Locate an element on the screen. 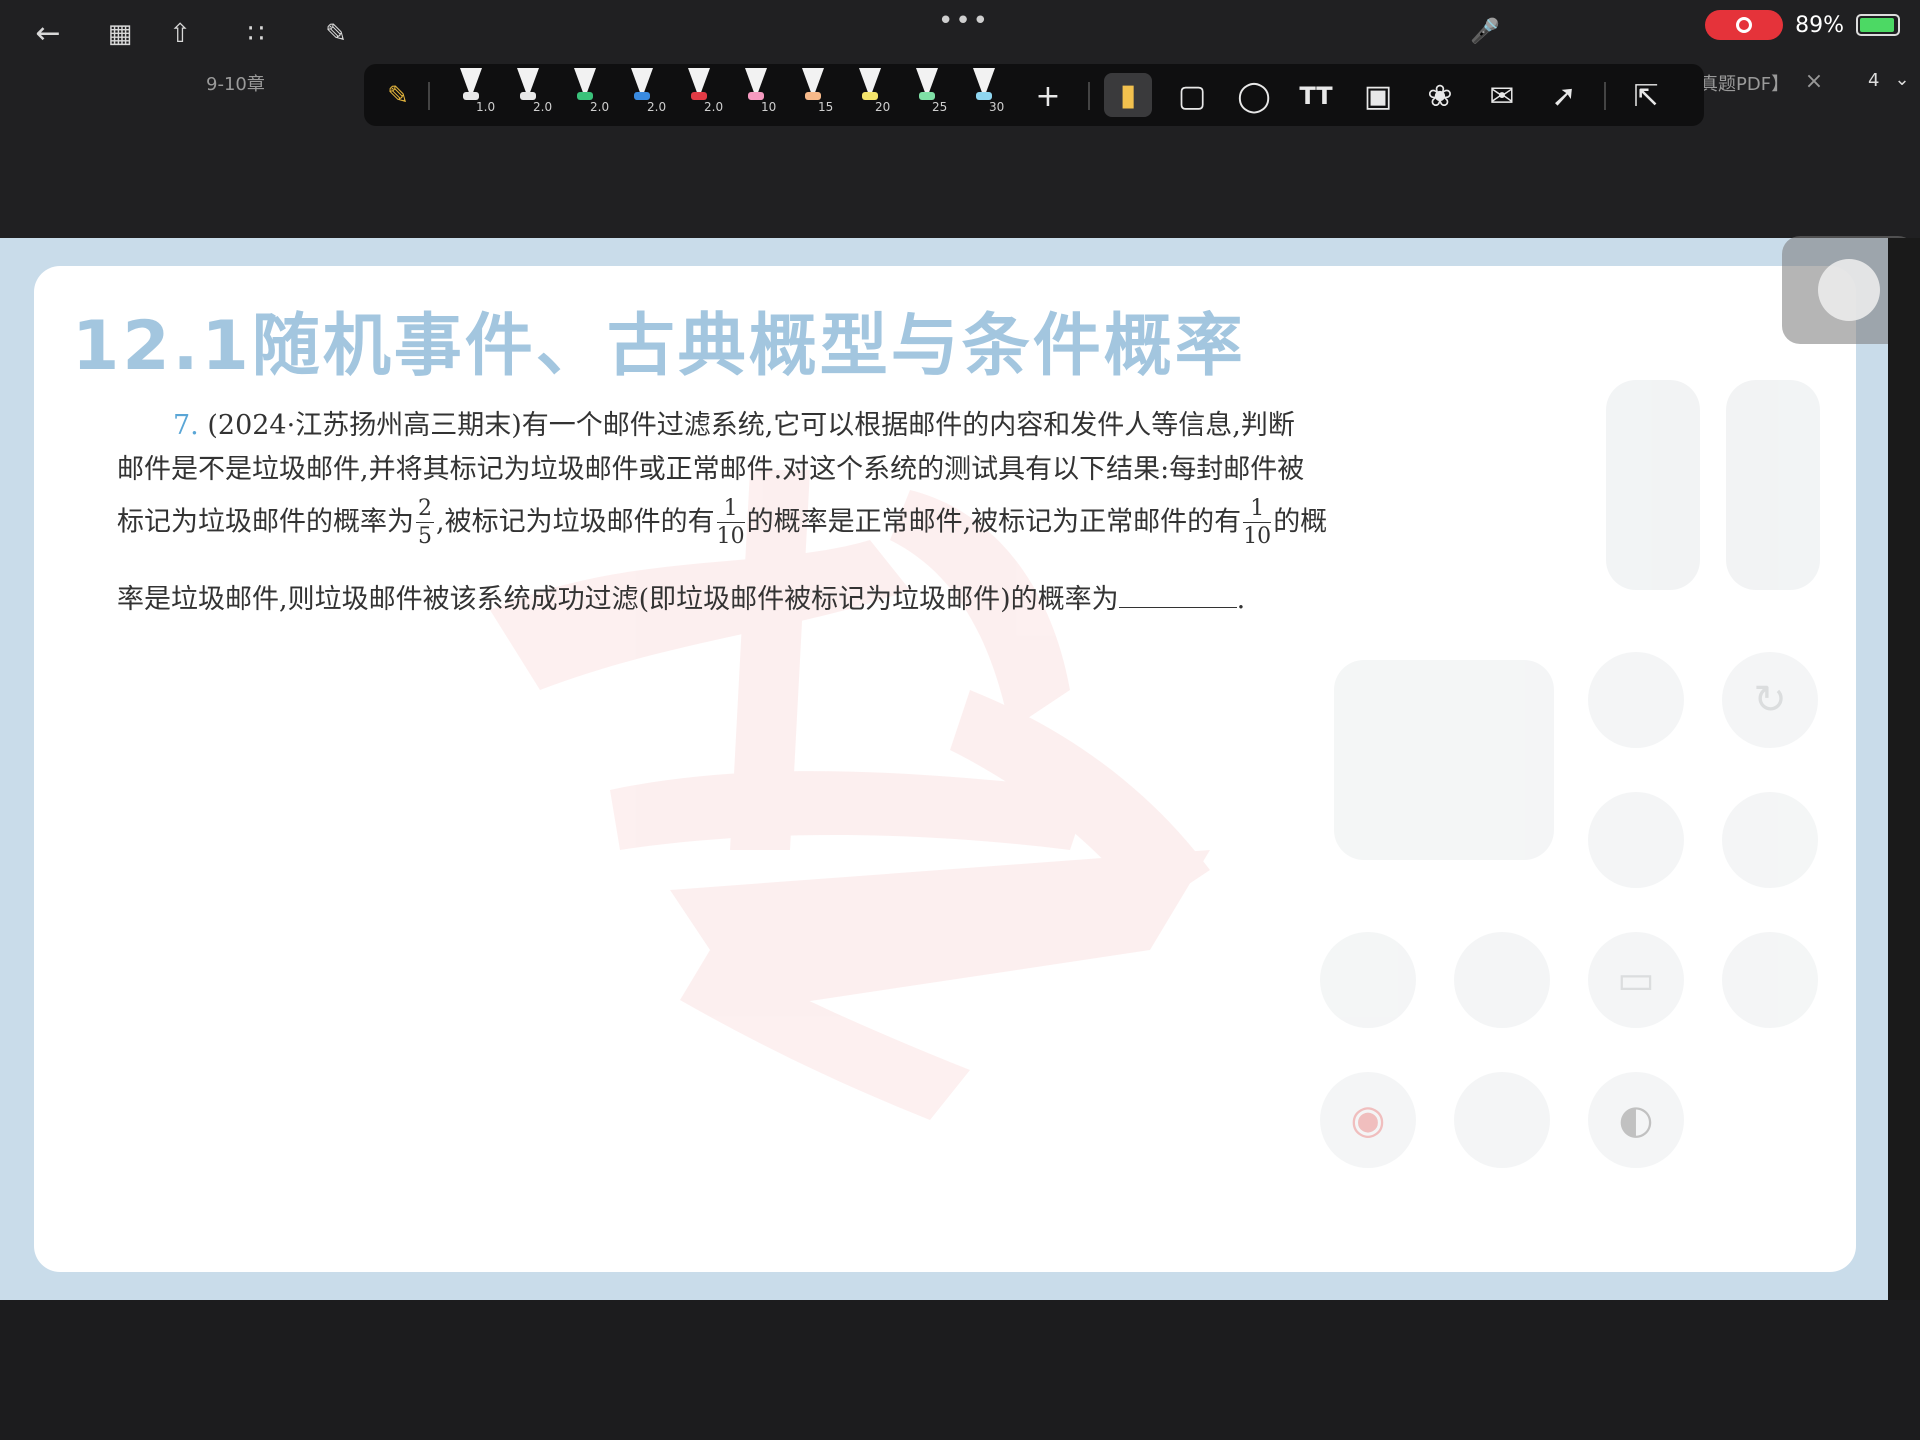 The width and height of the screenshot is (1920, 1440). status-area: 89% is located at coordinates (1802, 25).